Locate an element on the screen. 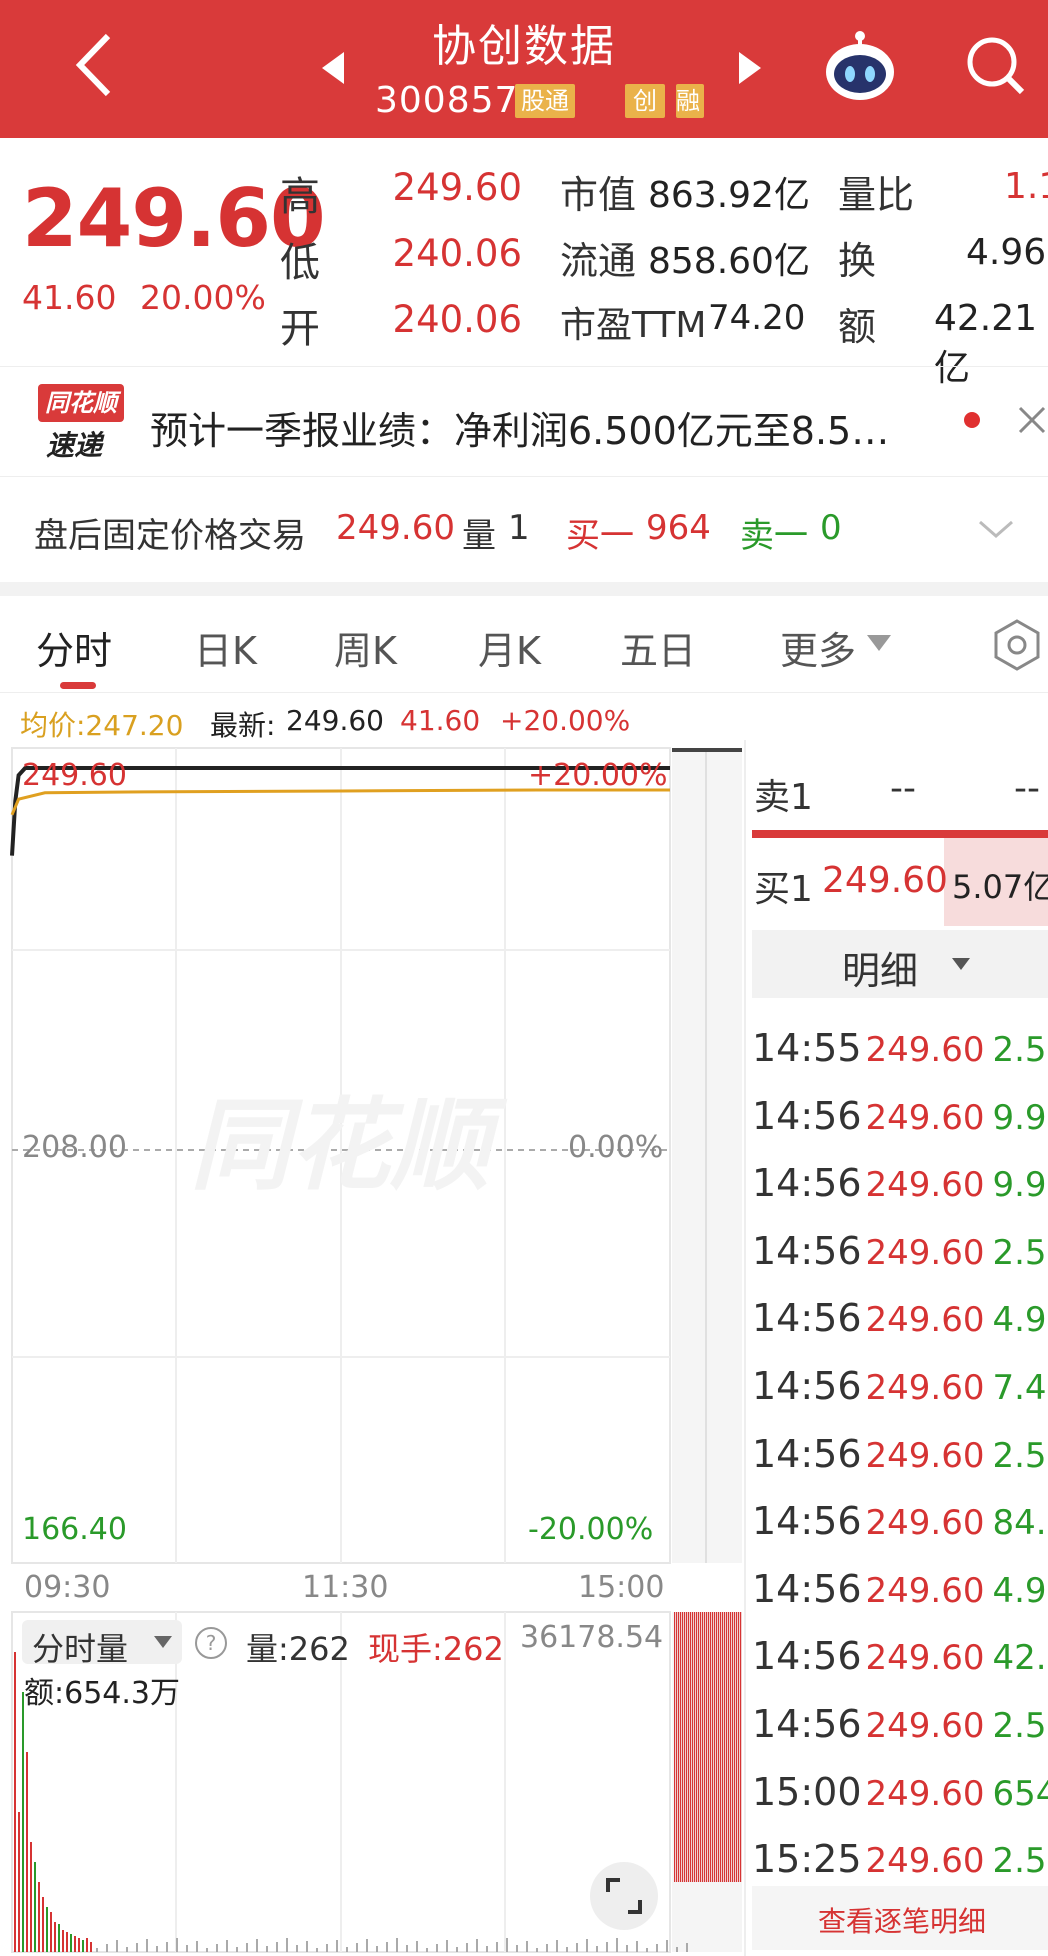 The height and width of the screenshot is (1956, 1048). tick-volume: 2.50万 is located at coordinates (1020, 1861).